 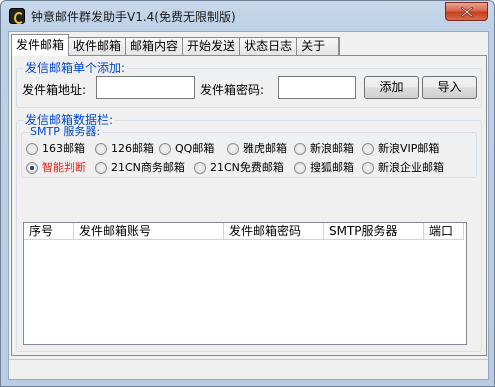 What do you see at coordinates (75, 68) in the screenshot?
I see `single-add-legend: 发信邮箱单个添加:` at bounding box center [75, 68].